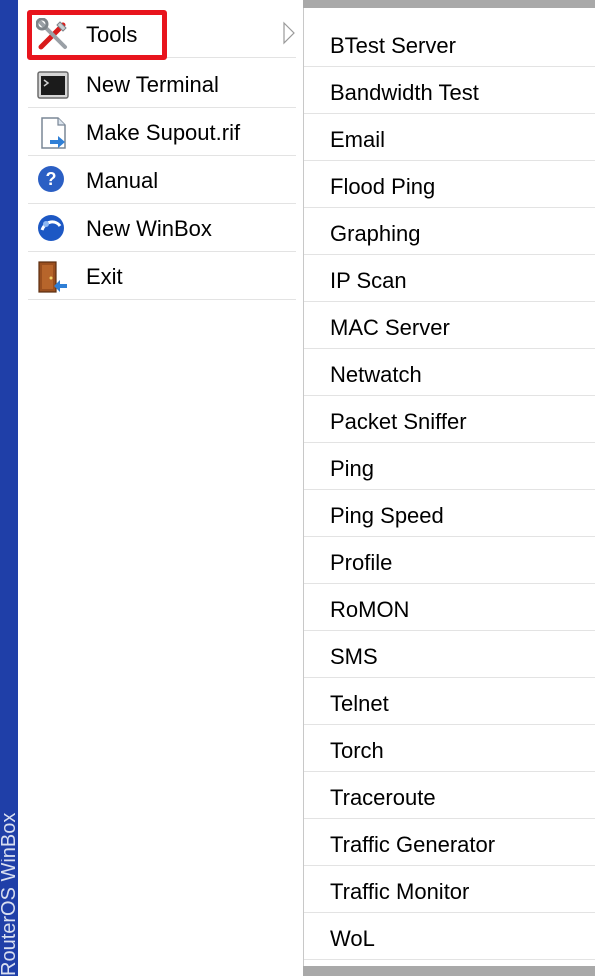 The height and width of the screenshot is (976, 595). Describe the element at coordinates (404, 92) in the screenshot. I see `submenu-item-label: Bandwidth Test` at that location.